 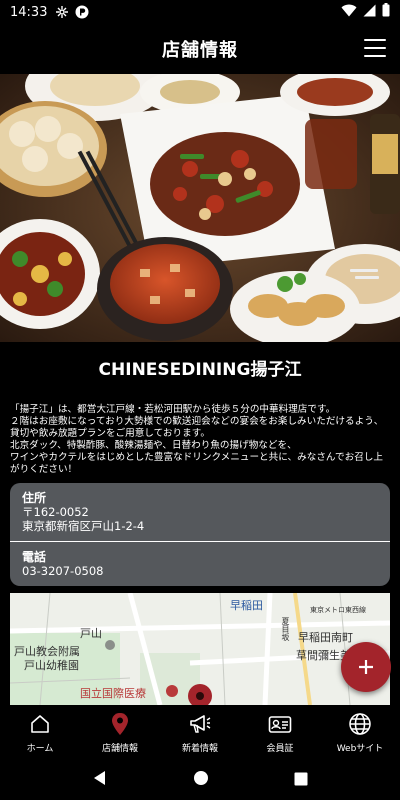 I want to click on system-nav-bar, so click(x=200, y=780).